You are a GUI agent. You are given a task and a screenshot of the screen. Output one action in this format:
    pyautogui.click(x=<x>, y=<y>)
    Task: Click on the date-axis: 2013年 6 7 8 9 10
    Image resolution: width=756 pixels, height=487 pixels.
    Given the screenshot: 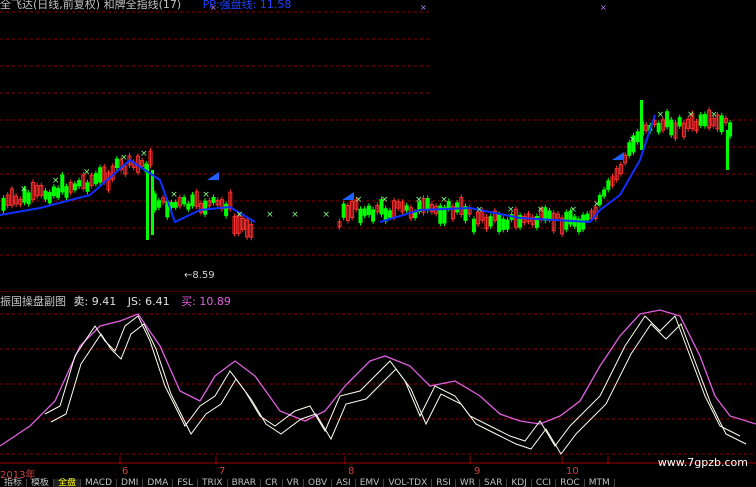 What is the action you would take?
    pyautogui.click(x=378, y=473)
    